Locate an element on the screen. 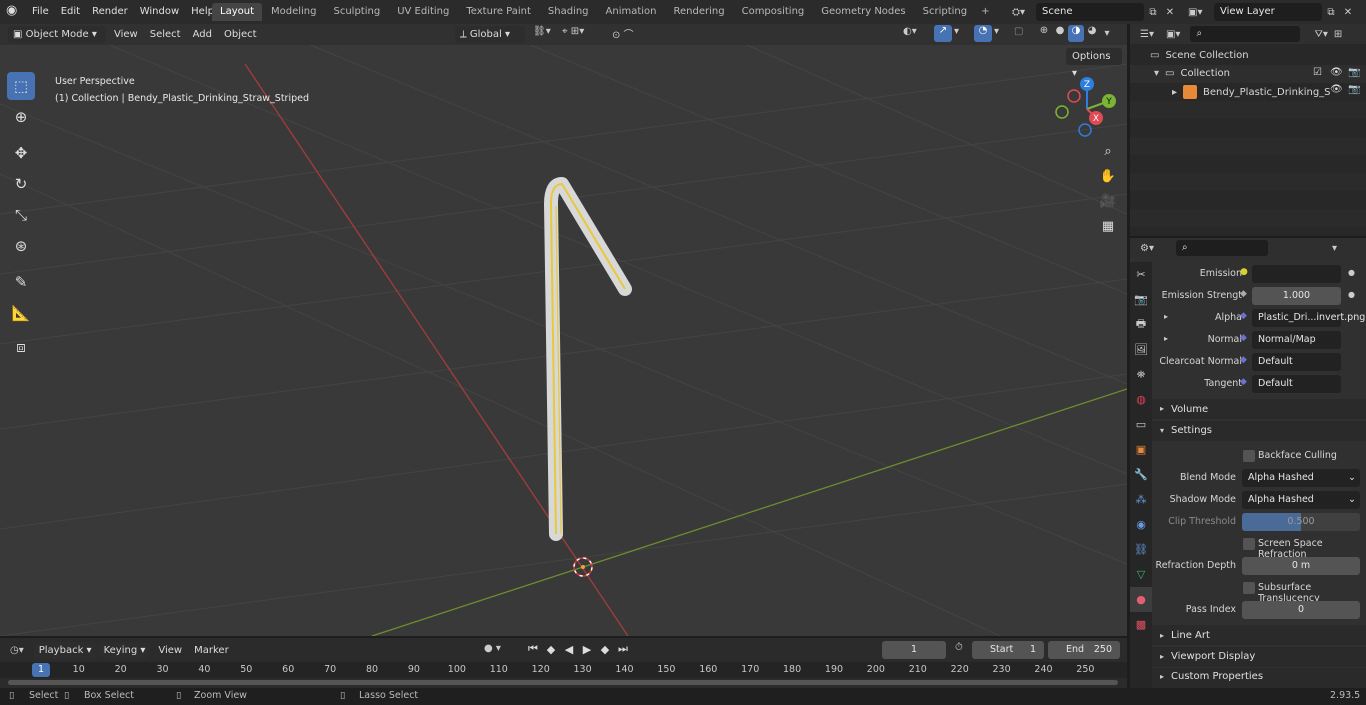 Image resolution: width=1366 pixels, height=705 pixels. playback-menu: Playback ▾ is located at coordinates (65, 650).